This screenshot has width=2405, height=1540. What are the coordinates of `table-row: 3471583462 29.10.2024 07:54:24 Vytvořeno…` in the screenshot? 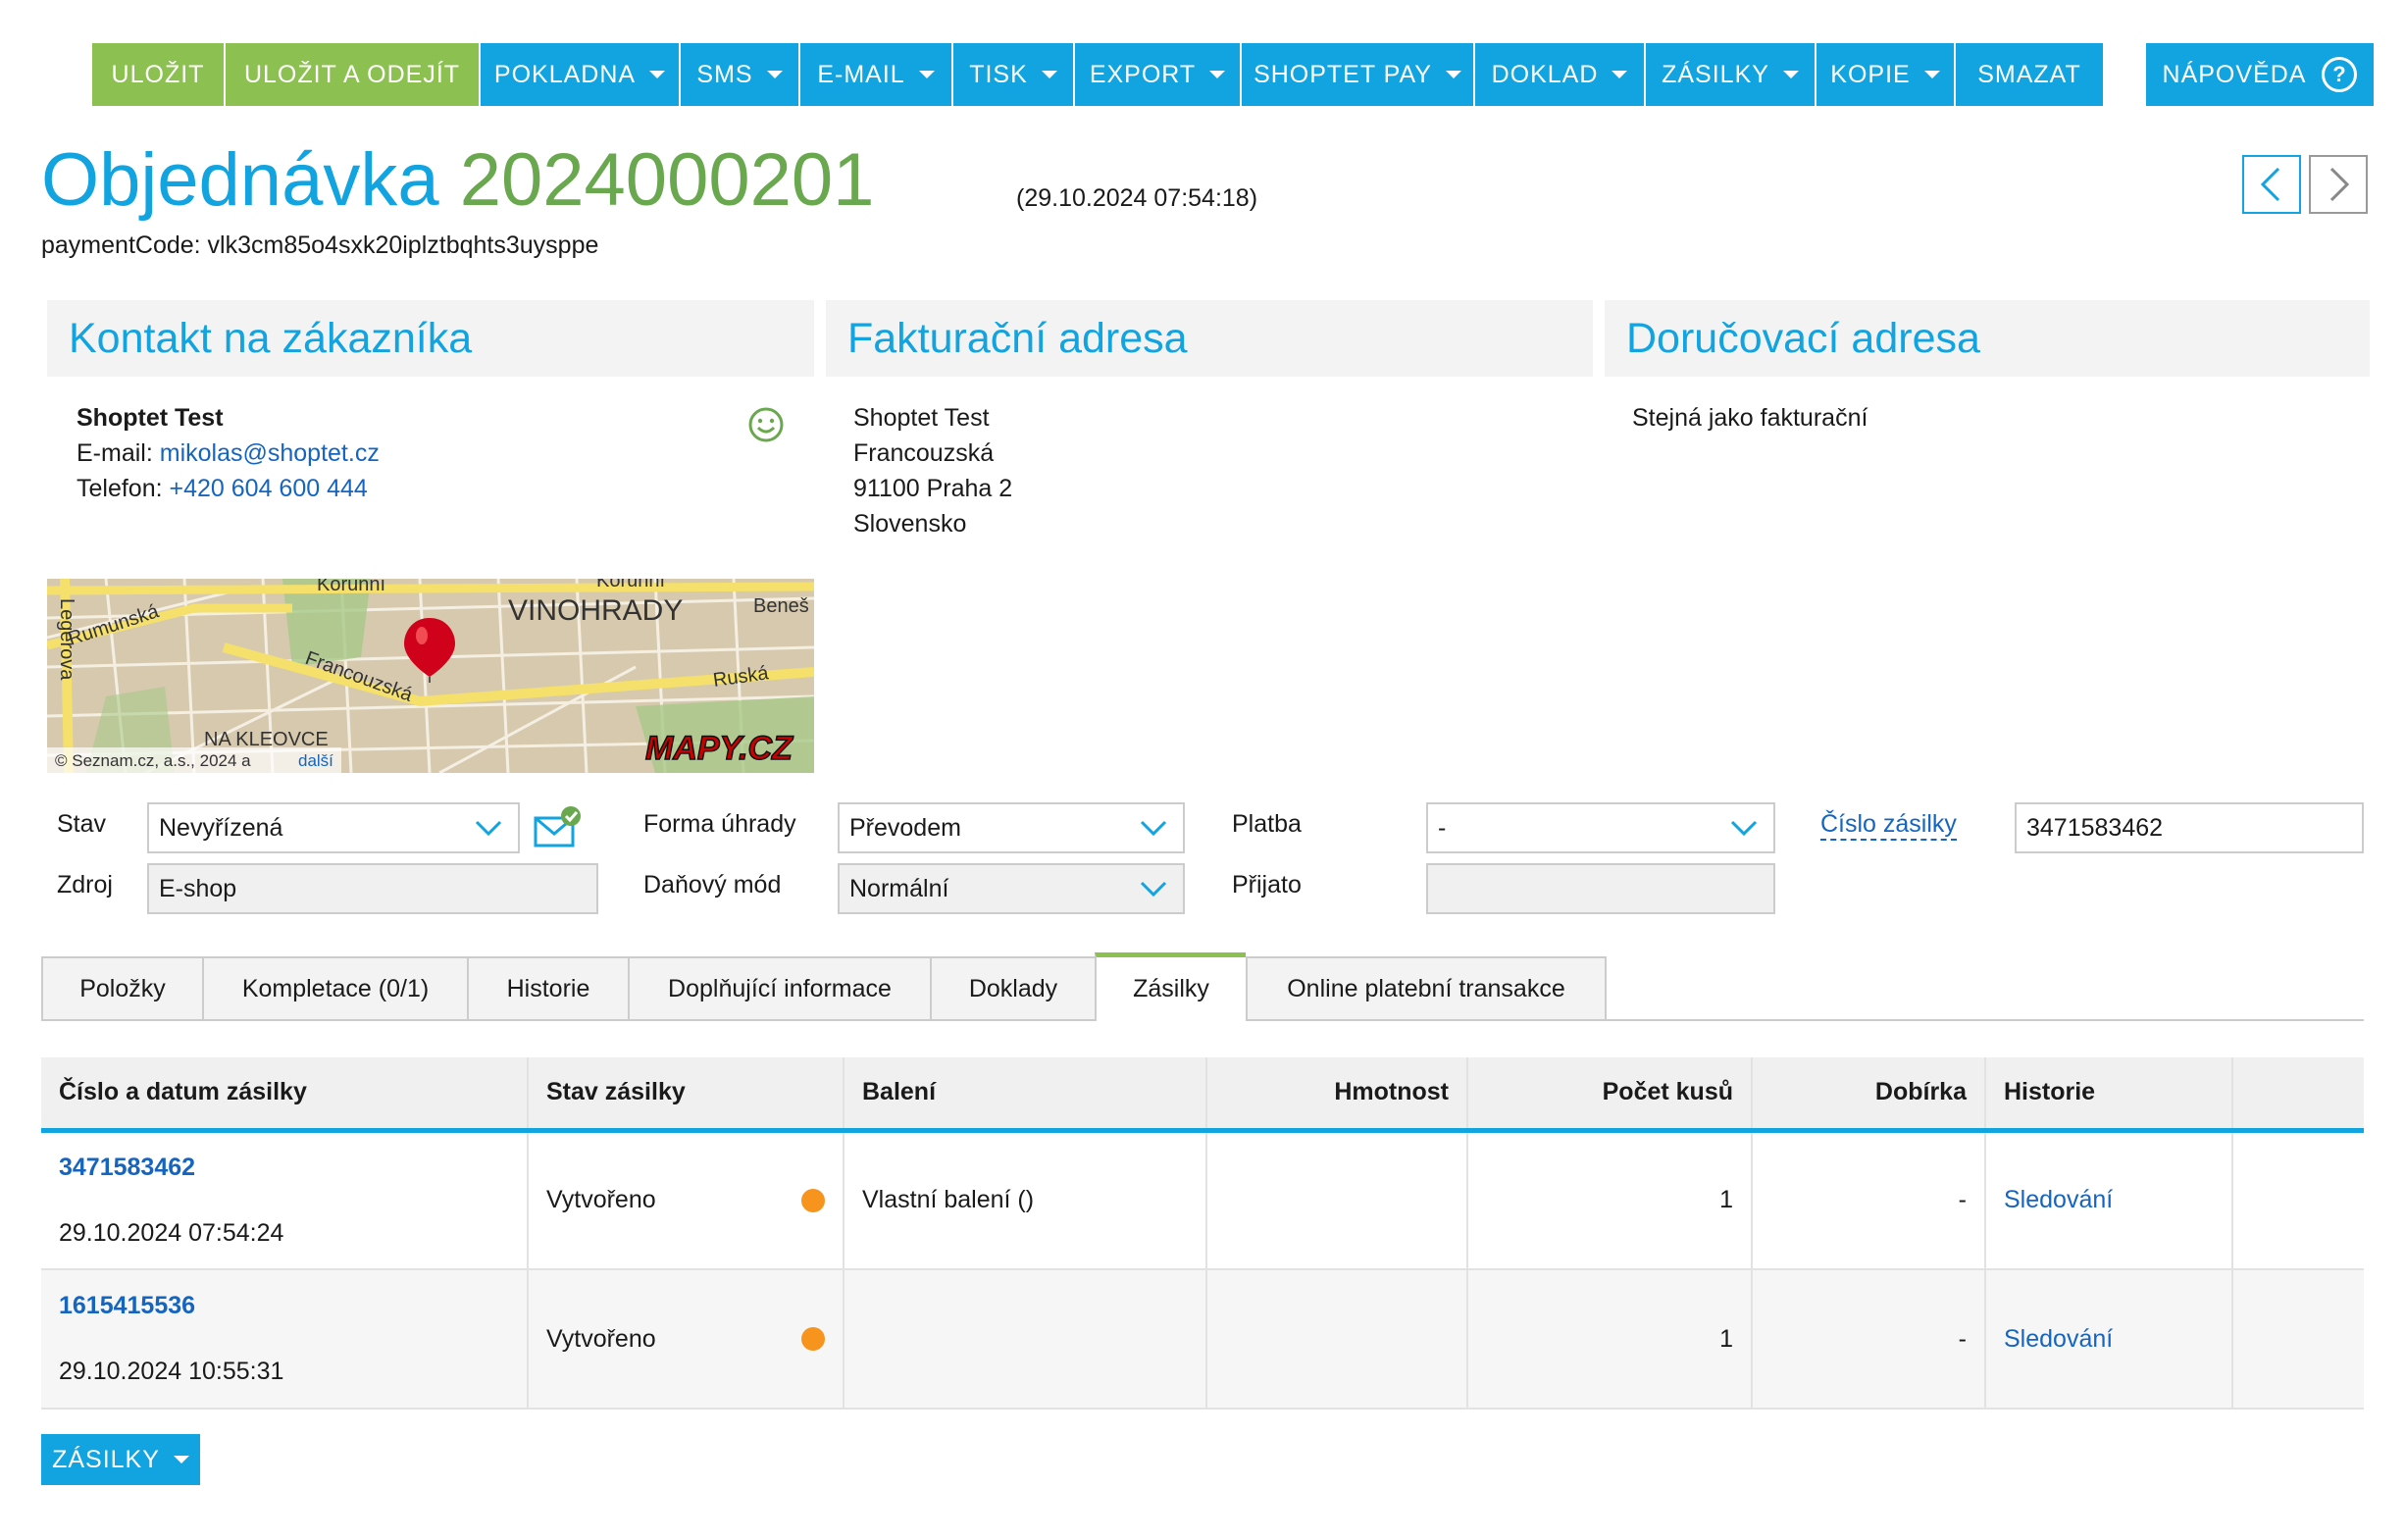 It's located at (1202, 1200).